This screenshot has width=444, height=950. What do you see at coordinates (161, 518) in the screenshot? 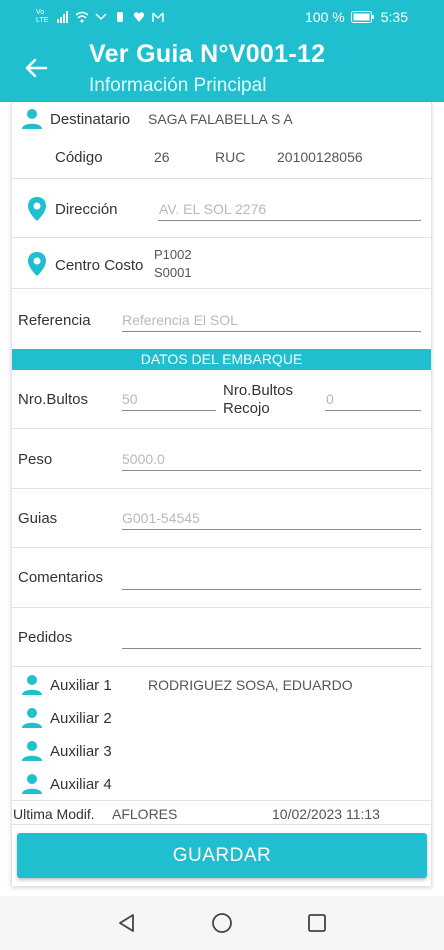
I see `guias-input: G001-54545` at bounding box center [161, 518].